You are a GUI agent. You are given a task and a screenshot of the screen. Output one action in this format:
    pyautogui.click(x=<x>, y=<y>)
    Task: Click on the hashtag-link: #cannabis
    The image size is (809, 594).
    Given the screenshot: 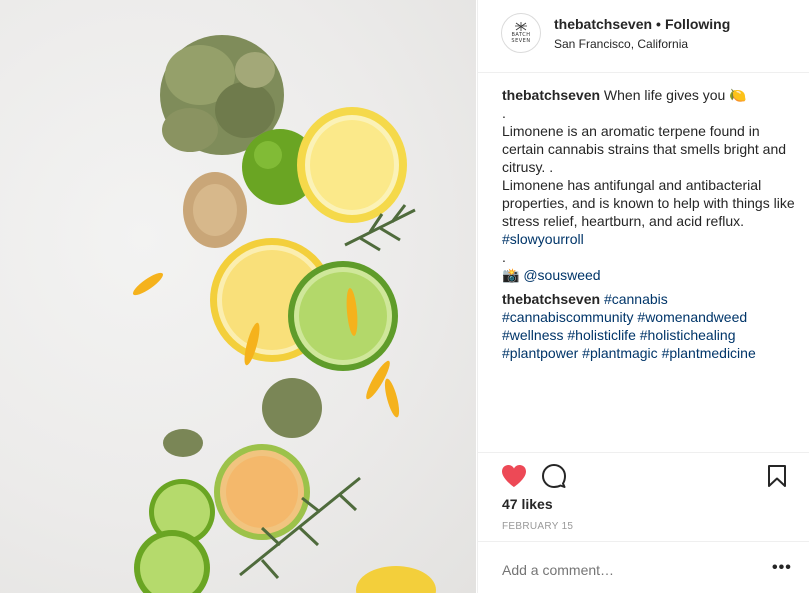 What is the action you would take?
    pyautogui.click(x=636, y=299)
    